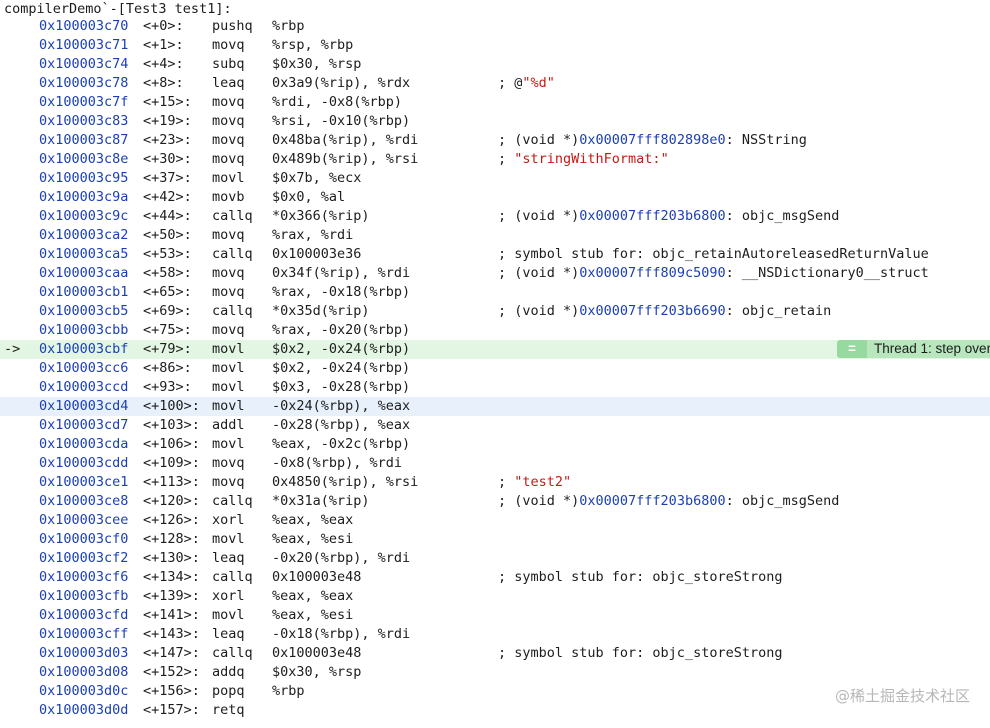  What do you see at coordinates (495, 596) in the screenshot?
I see `instruction-row: 0x100003cfb <+139>: xorl %eax, %eax` at bounding box center [495, 596].